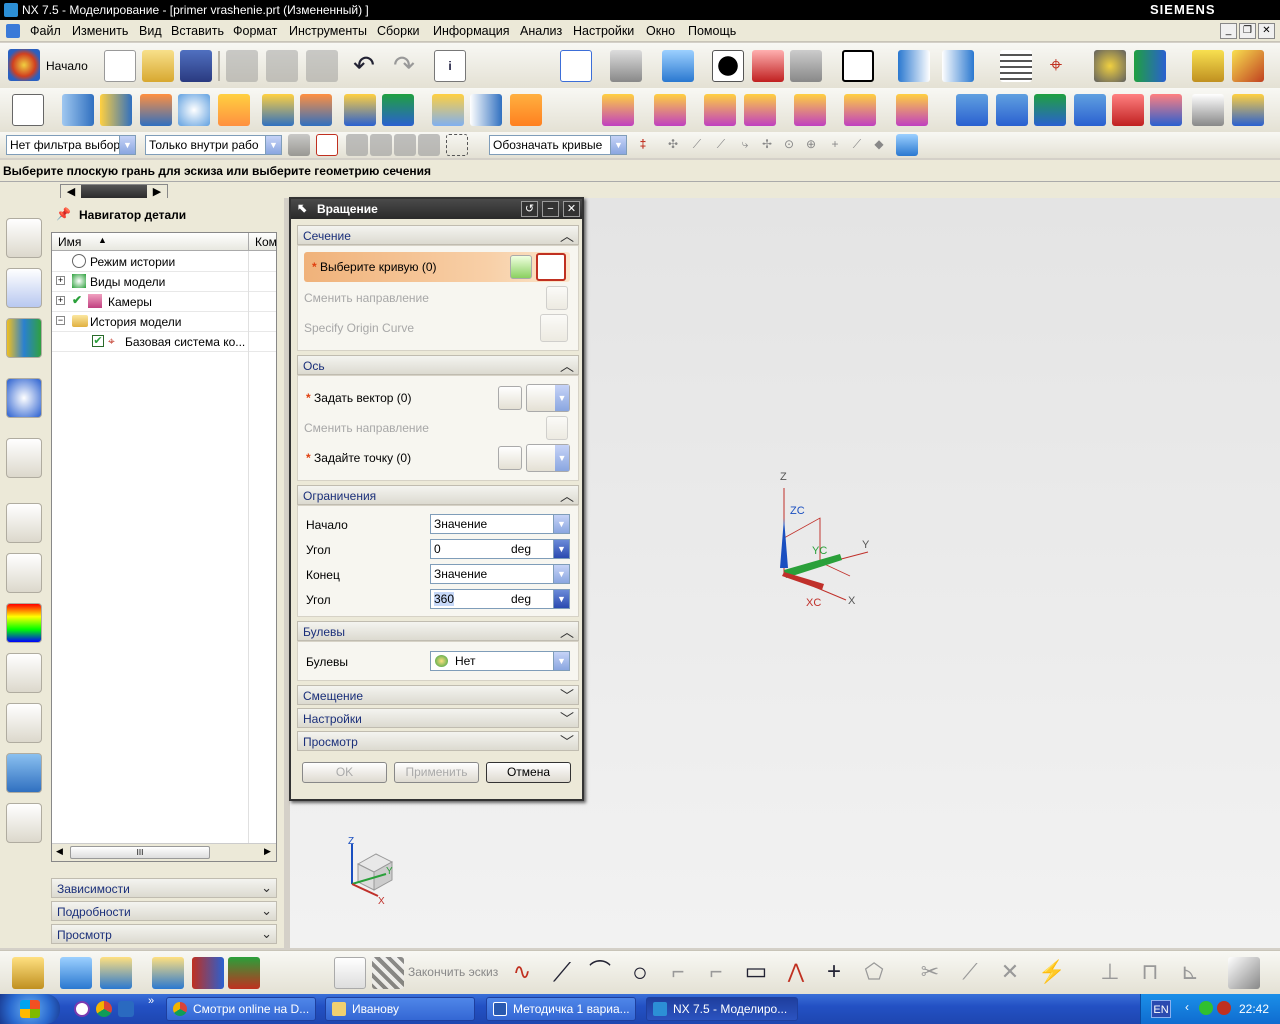  Describe the element at coordinates (860, 110) in the screenshot. I see `copy-face-icon` at that location.